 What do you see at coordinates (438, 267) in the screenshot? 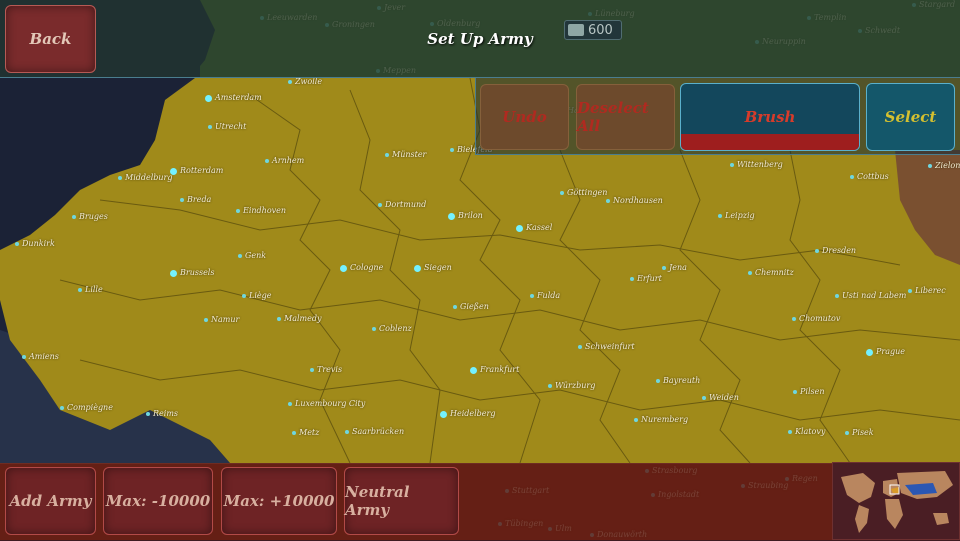
I see `city-name: Siegen` at bounding box center [438, 267].